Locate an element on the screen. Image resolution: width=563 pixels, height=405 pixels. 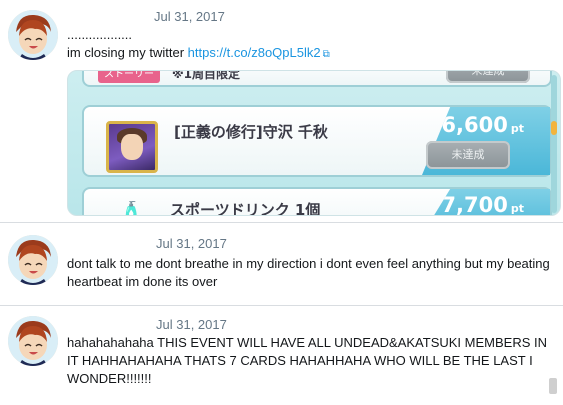
points-panel: 7,700 pt is located at coordinates (486, 202).